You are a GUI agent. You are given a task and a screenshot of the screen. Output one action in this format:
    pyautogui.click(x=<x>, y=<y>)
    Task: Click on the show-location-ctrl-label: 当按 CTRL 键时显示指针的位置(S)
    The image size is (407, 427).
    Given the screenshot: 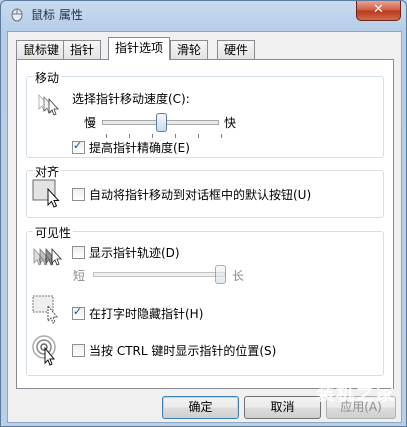 What is the action you would take?
    pyautogui.click(x=182, y=350)
    